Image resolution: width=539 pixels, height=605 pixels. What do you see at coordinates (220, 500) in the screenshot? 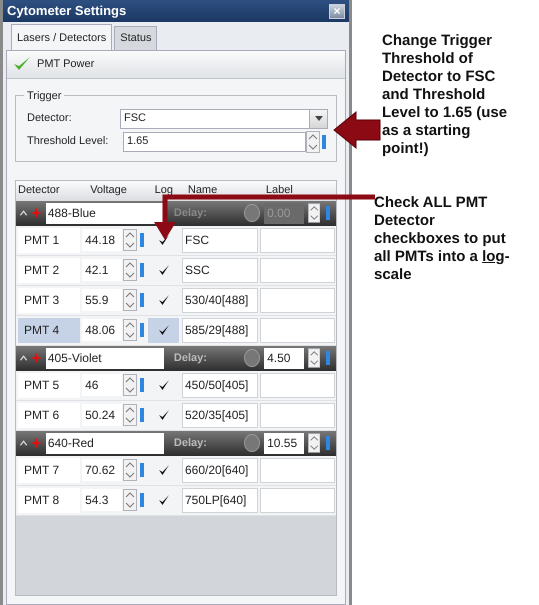
I see `name-field: 750LP[640]` at bounding box center [220, 500].